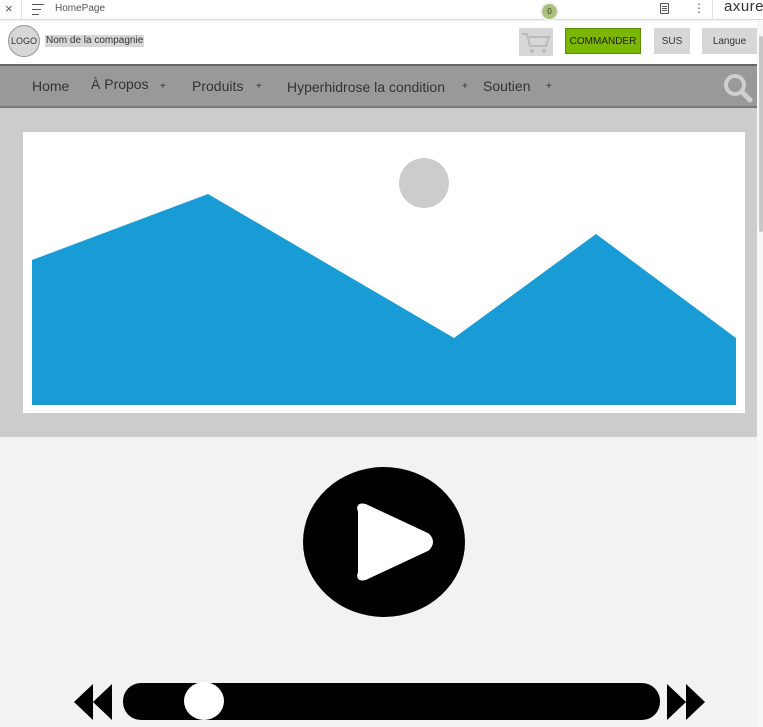 The height and width of the screenshot is (727, 763). Describe the element at coordinates (80, 8) in the screenshot. I see `page-title: HomePage` at that location.